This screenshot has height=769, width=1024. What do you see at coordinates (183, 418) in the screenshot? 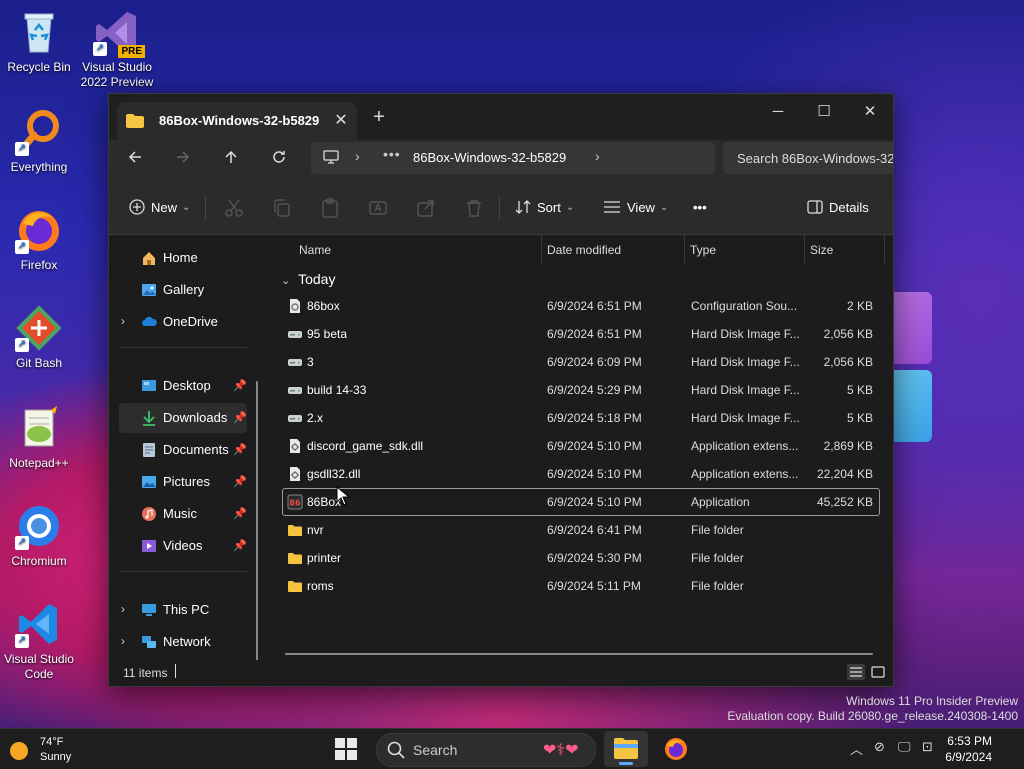
I see `sidebar-item-downloads: Downloads 📌` at bounding box center [183, 418].